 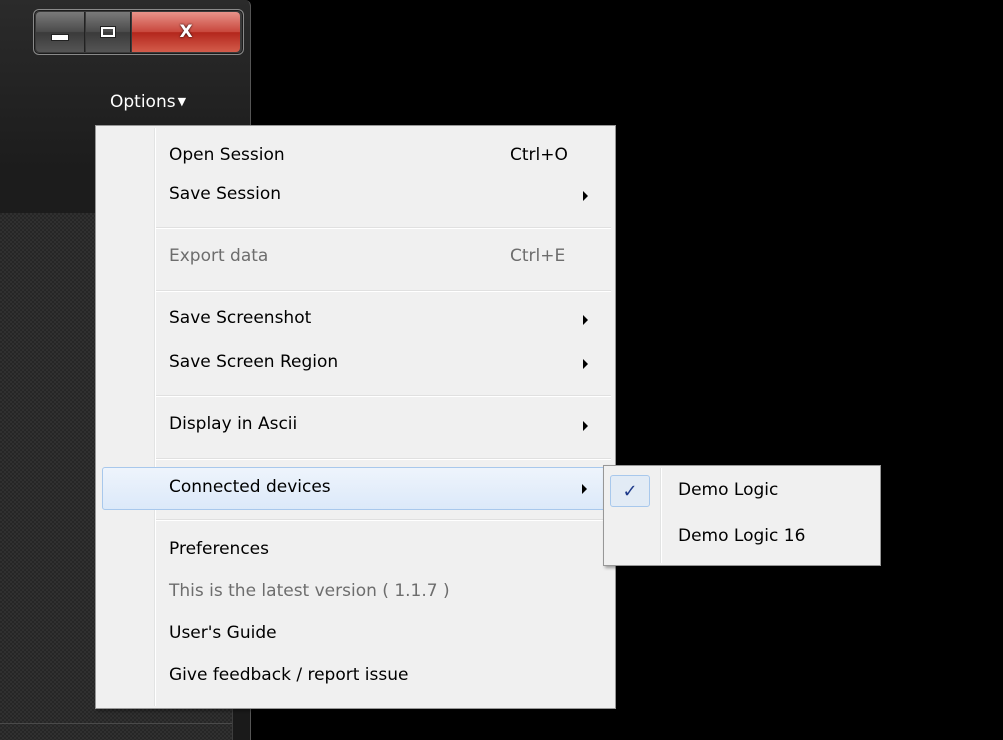 What do you see at coordinates (355, 425) in the screenshot?
I see `menu-item-display-in-ascii: Display in Ascii` at bounding box center [355, 425].